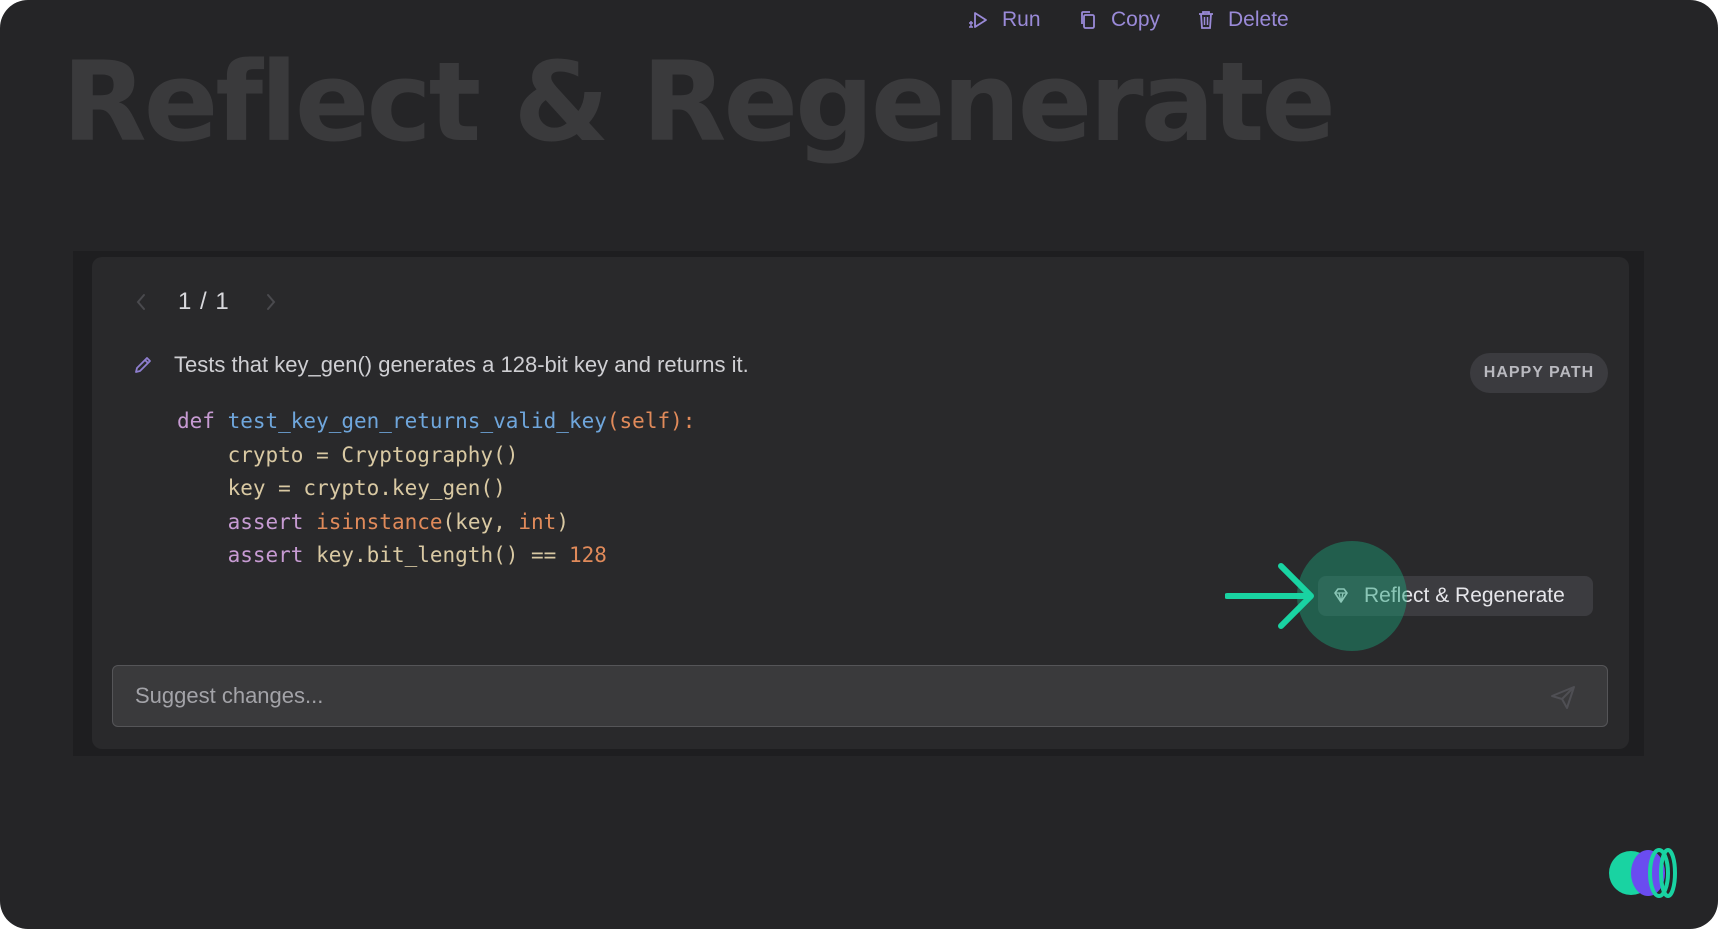  I want to click on copy-button: Copy, so click(1118, 20).